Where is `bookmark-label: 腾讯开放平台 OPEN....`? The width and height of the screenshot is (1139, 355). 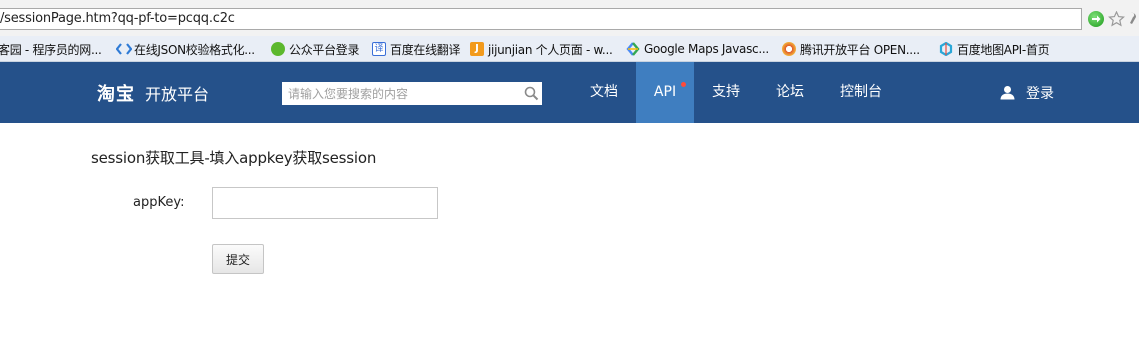
bookmark-label: 腾讯开放平台 OPEN.... is located at coordinates (860, 49).